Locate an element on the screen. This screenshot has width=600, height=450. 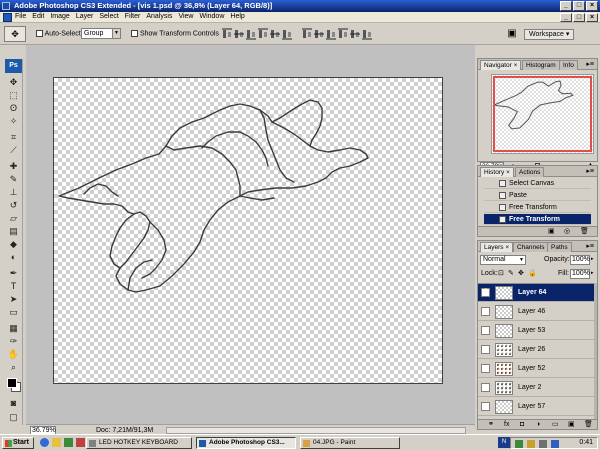
align-top-icon is located at coordinates (227, 34).